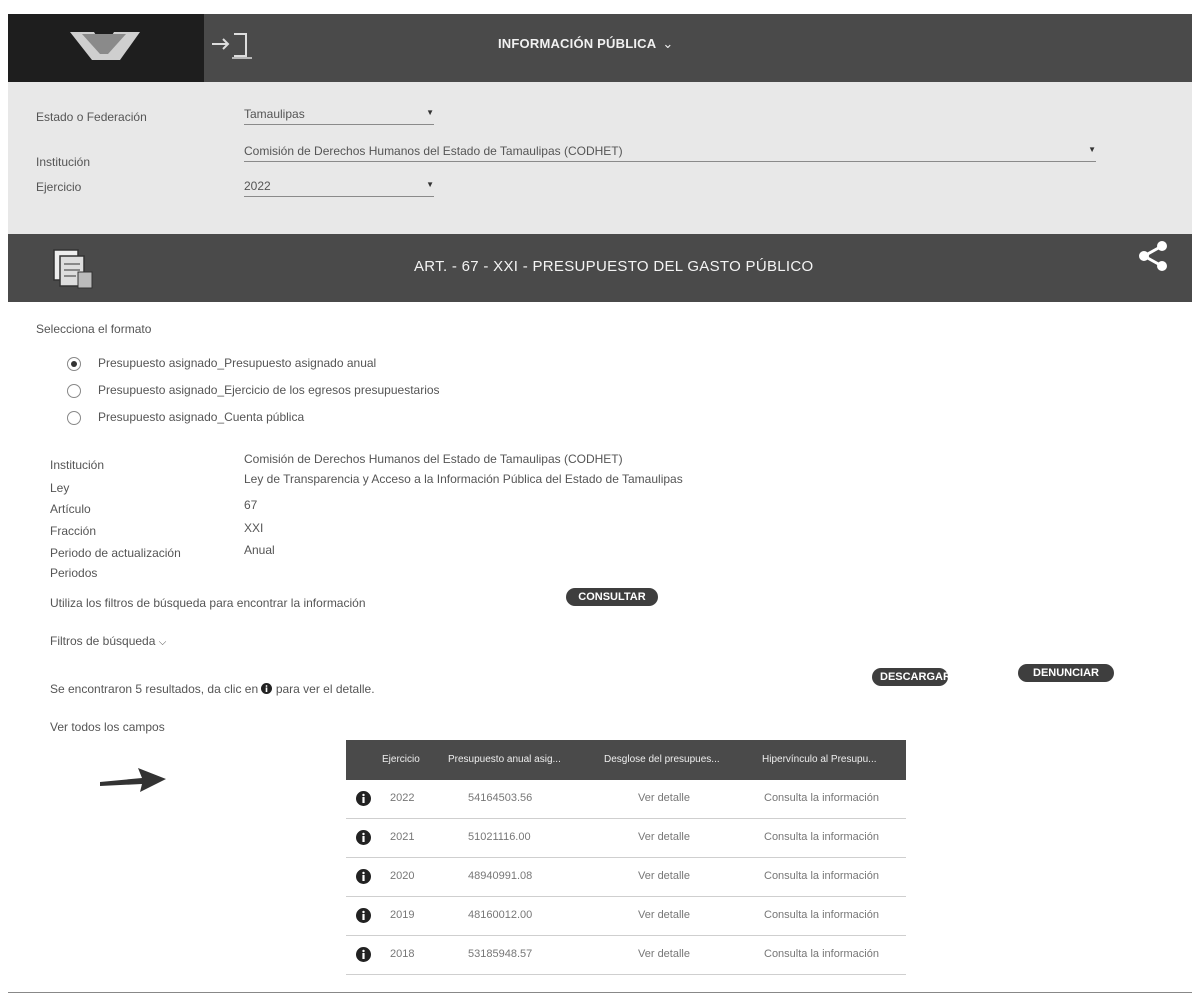 Image resolution: width=1192 pixels, height=998 pixels. Describe the element at coordinates (201, 417) in the screenshot. I see `format-option-label: Presupuesto asignado_Cuenta pública` at that location.